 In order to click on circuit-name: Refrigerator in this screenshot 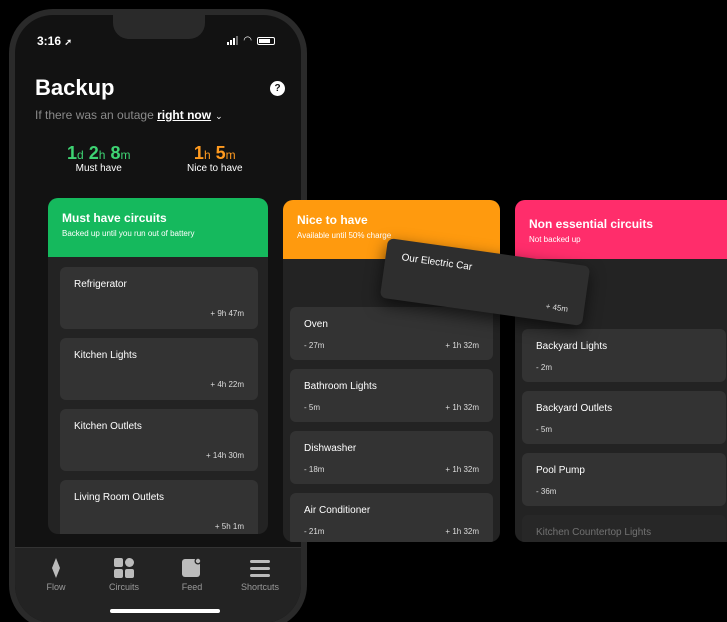, I will do `click(100, 284)`.